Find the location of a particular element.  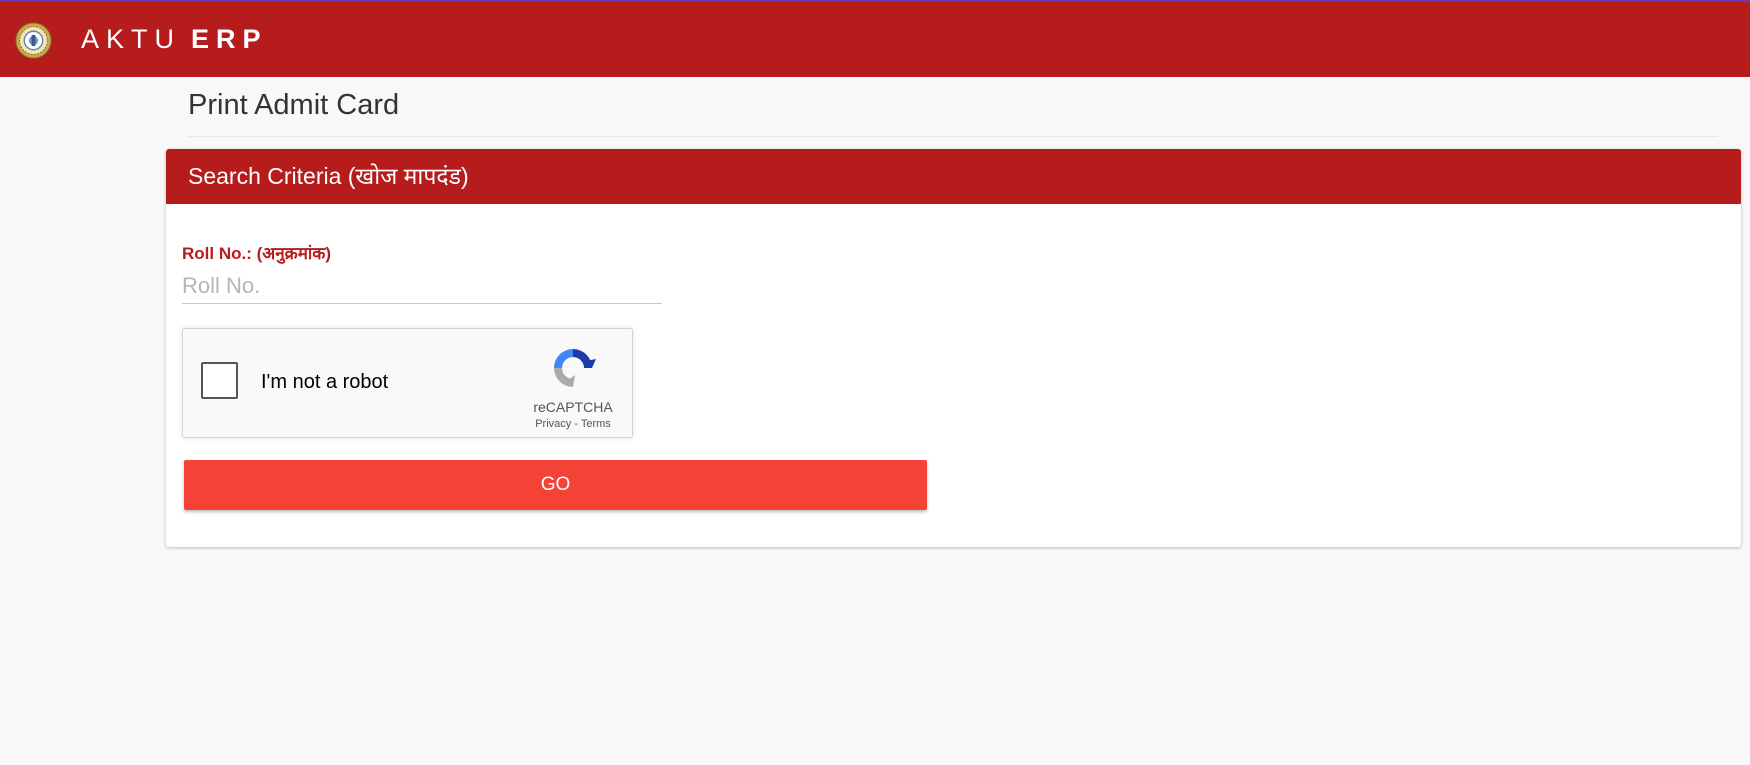

title-divider is located at coordinates (953, 136).